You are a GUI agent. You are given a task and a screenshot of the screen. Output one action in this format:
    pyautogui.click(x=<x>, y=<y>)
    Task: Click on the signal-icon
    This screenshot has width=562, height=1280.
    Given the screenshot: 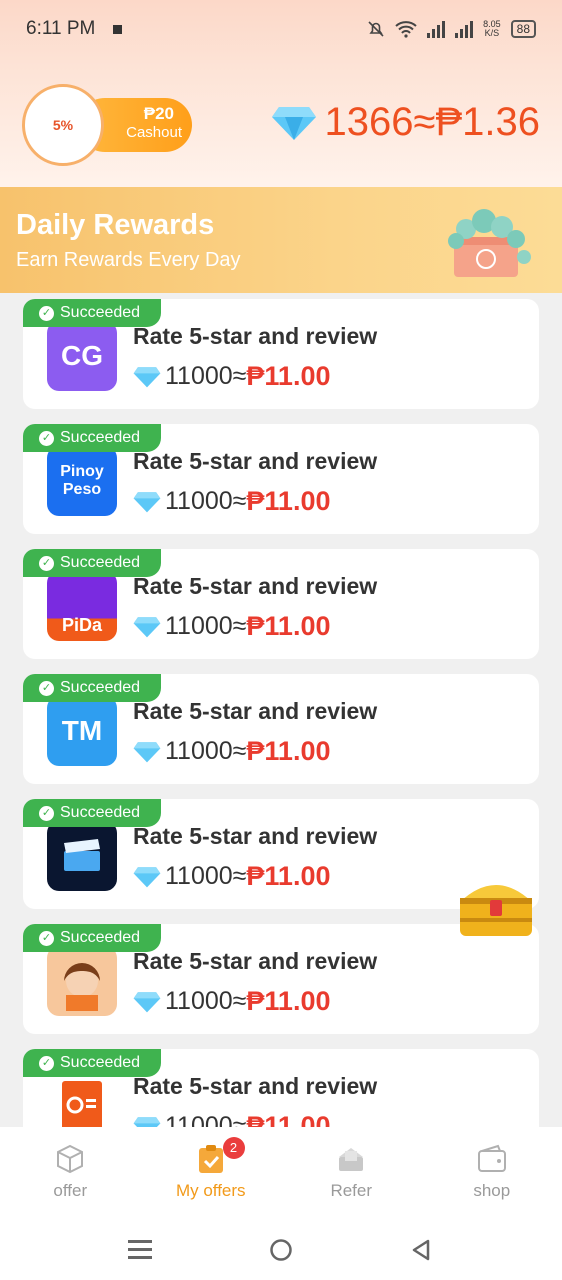 What is the action you would take?
    pyautogui.click(x=436, y=29)
    